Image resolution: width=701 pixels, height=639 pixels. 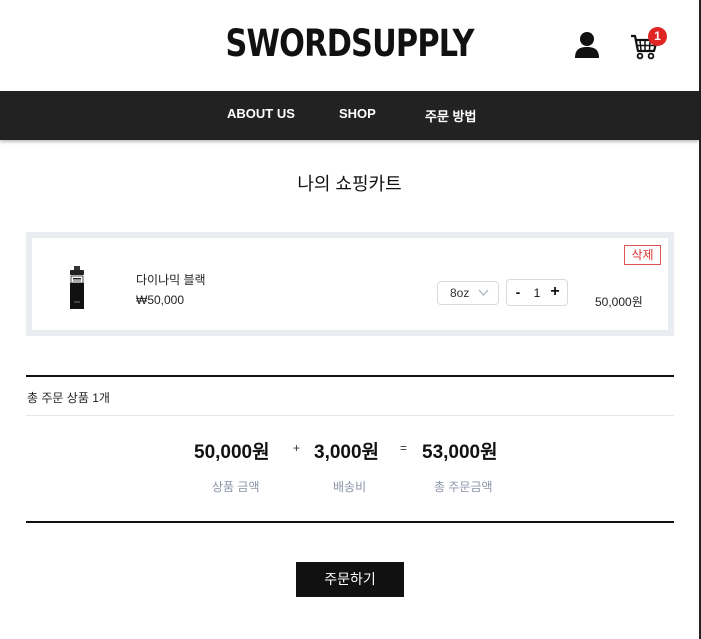 I want to click on shipping-amount: 3,000원, so click(x=347, y=452).